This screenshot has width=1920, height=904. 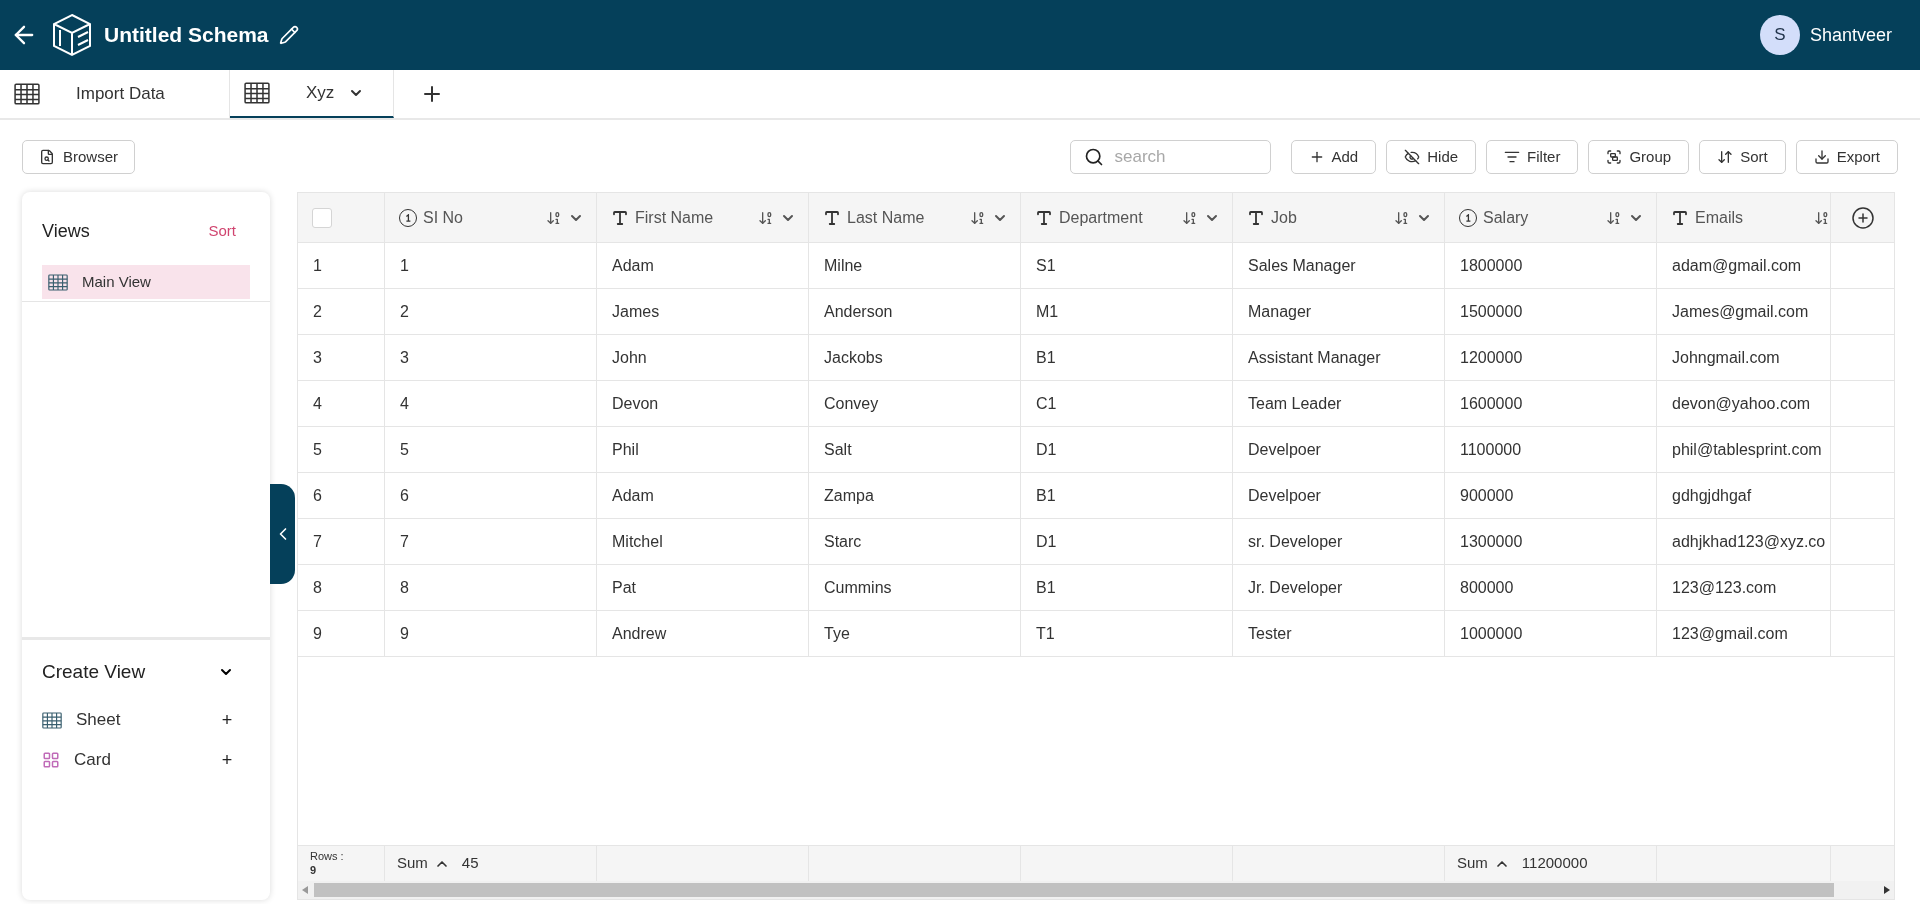 I want to click on user-name: Shantveer, so click(x=1850, y=35).